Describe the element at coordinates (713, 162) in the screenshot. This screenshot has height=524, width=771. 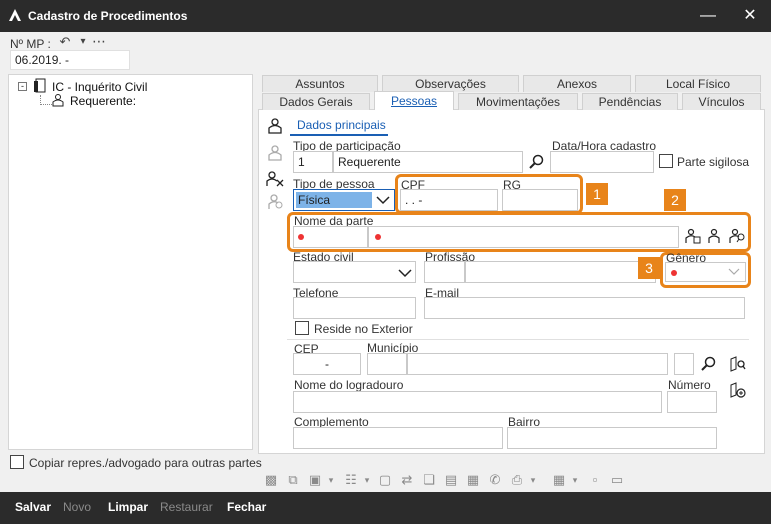
I see `parte-sigilosa-label: Parte sigilosa` at that location.